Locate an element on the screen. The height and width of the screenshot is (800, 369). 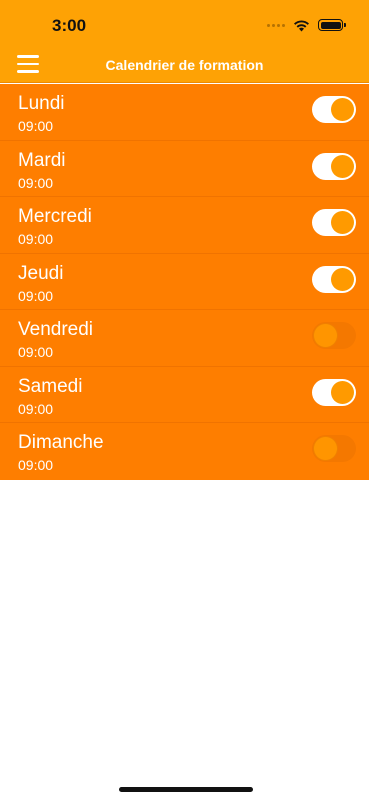
wifi-icon is located at coordinates (301, 25).